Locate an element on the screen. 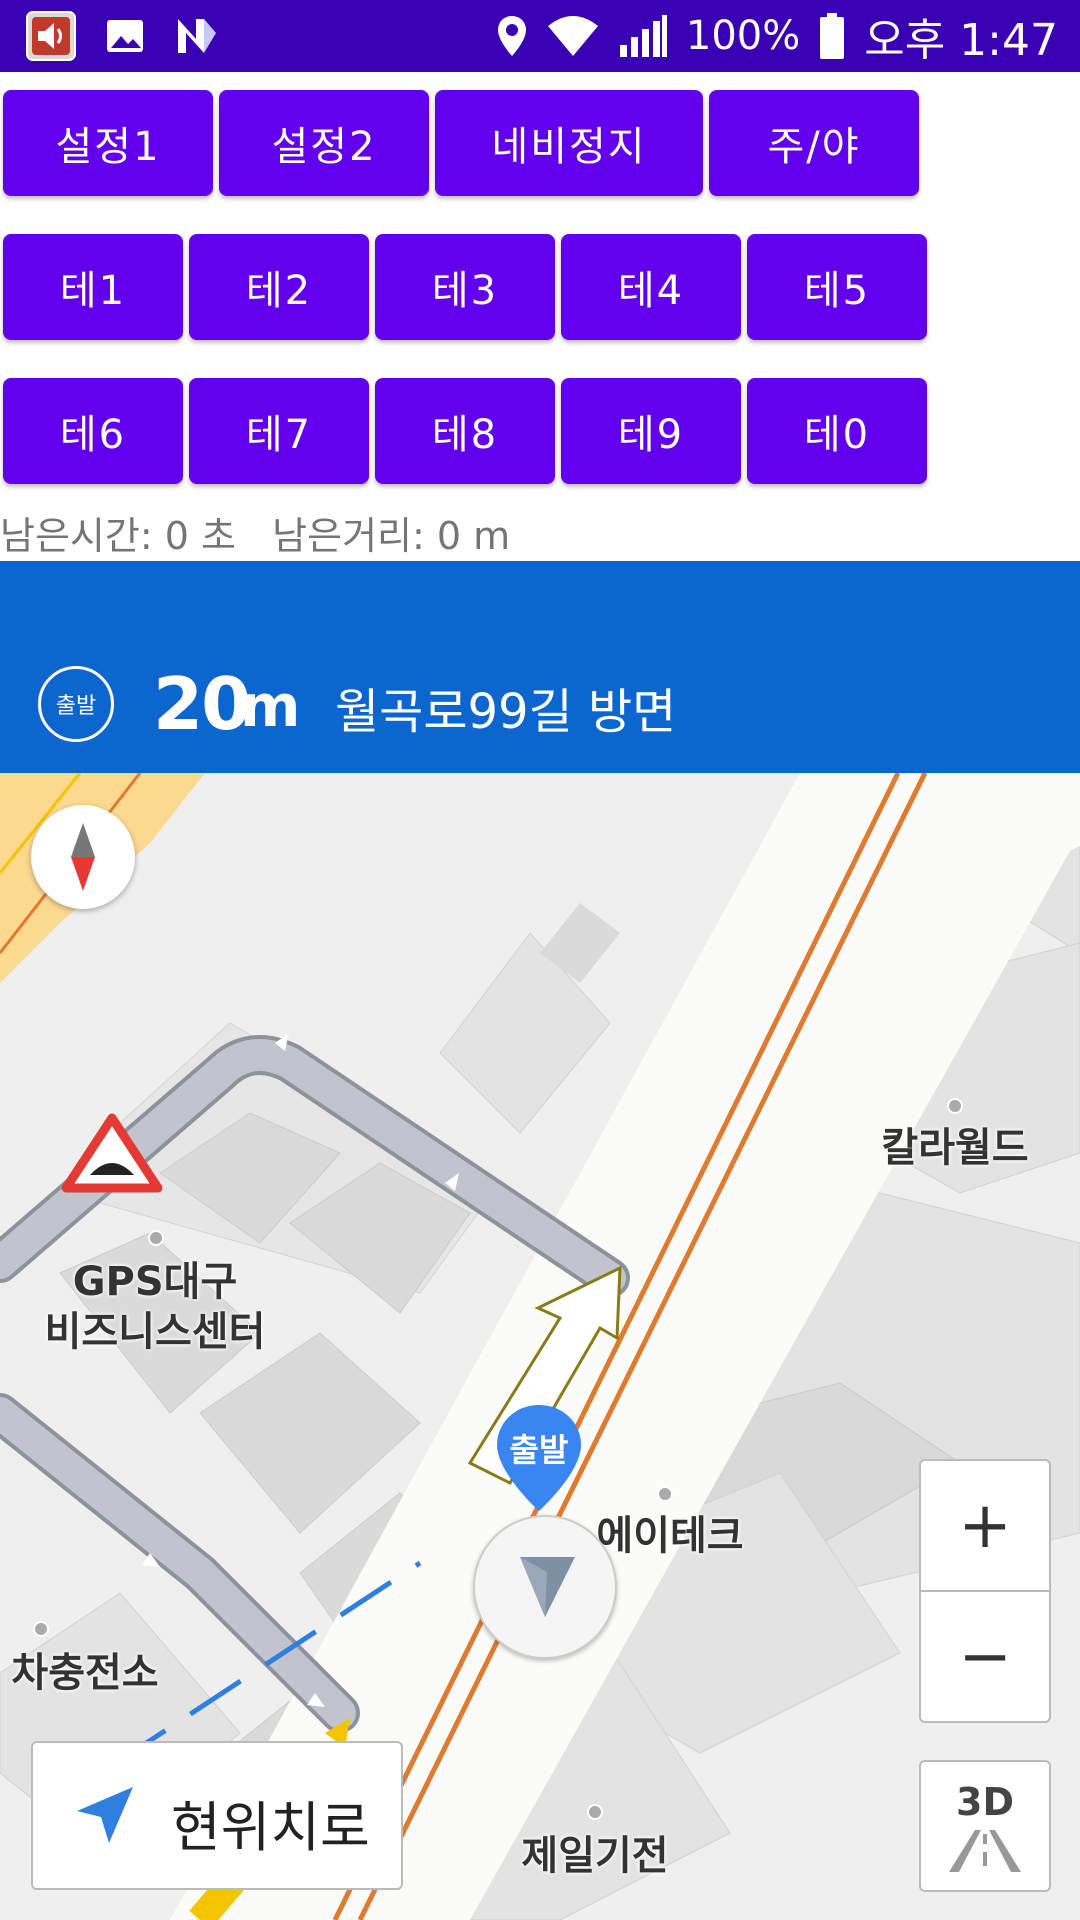 Image resolution: width=1080 pixels, height=1920 pixels. poi-jeil: 제일기전 is located at coordinates (595, 1856).